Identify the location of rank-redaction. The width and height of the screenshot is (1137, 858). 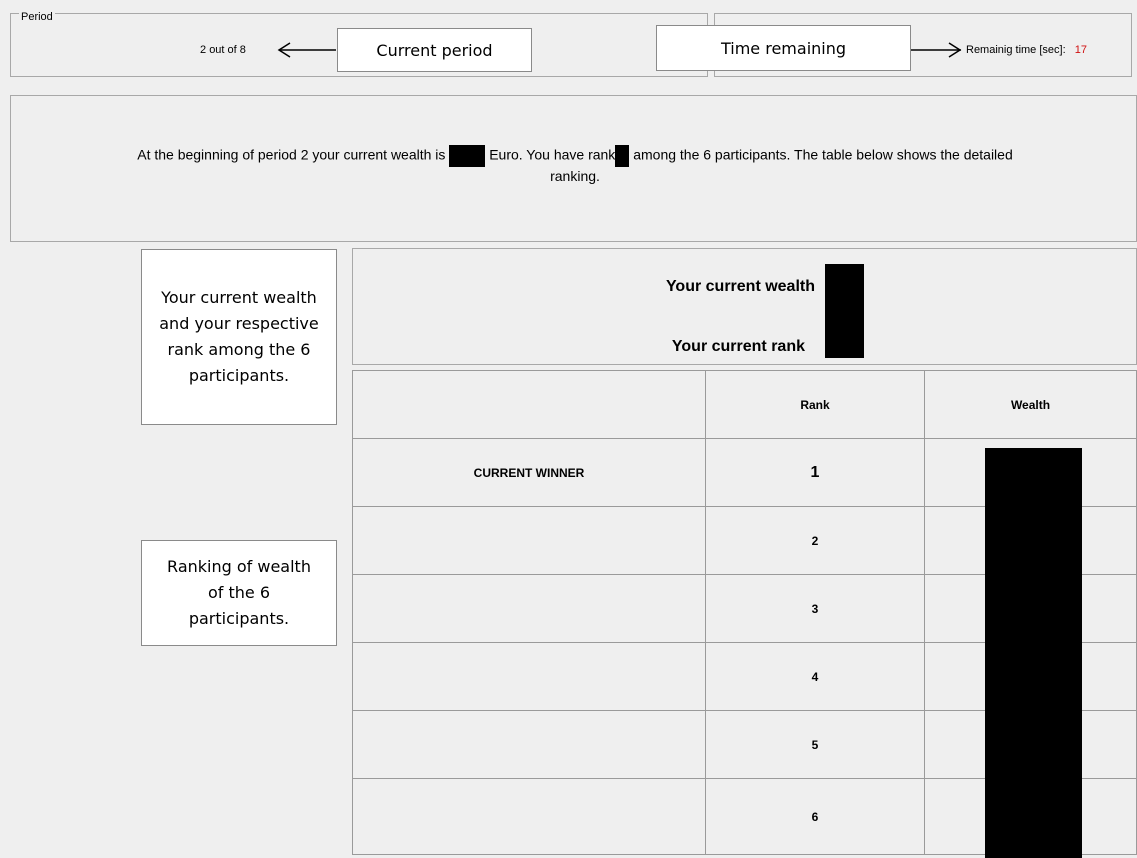
(622, 156).